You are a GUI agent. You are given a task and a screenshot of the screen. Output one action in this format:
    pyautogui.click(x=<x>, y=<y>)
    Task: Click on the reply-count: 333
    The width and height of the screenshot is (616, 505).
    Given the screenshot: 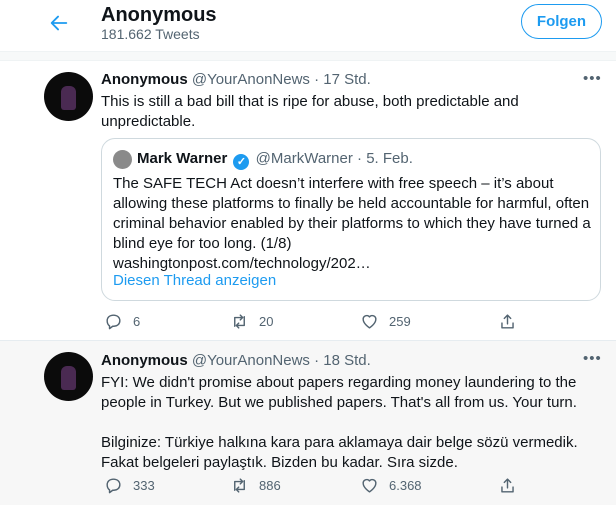 What is the action you would take?
    pyautogui.click(x=144, y=485)
    